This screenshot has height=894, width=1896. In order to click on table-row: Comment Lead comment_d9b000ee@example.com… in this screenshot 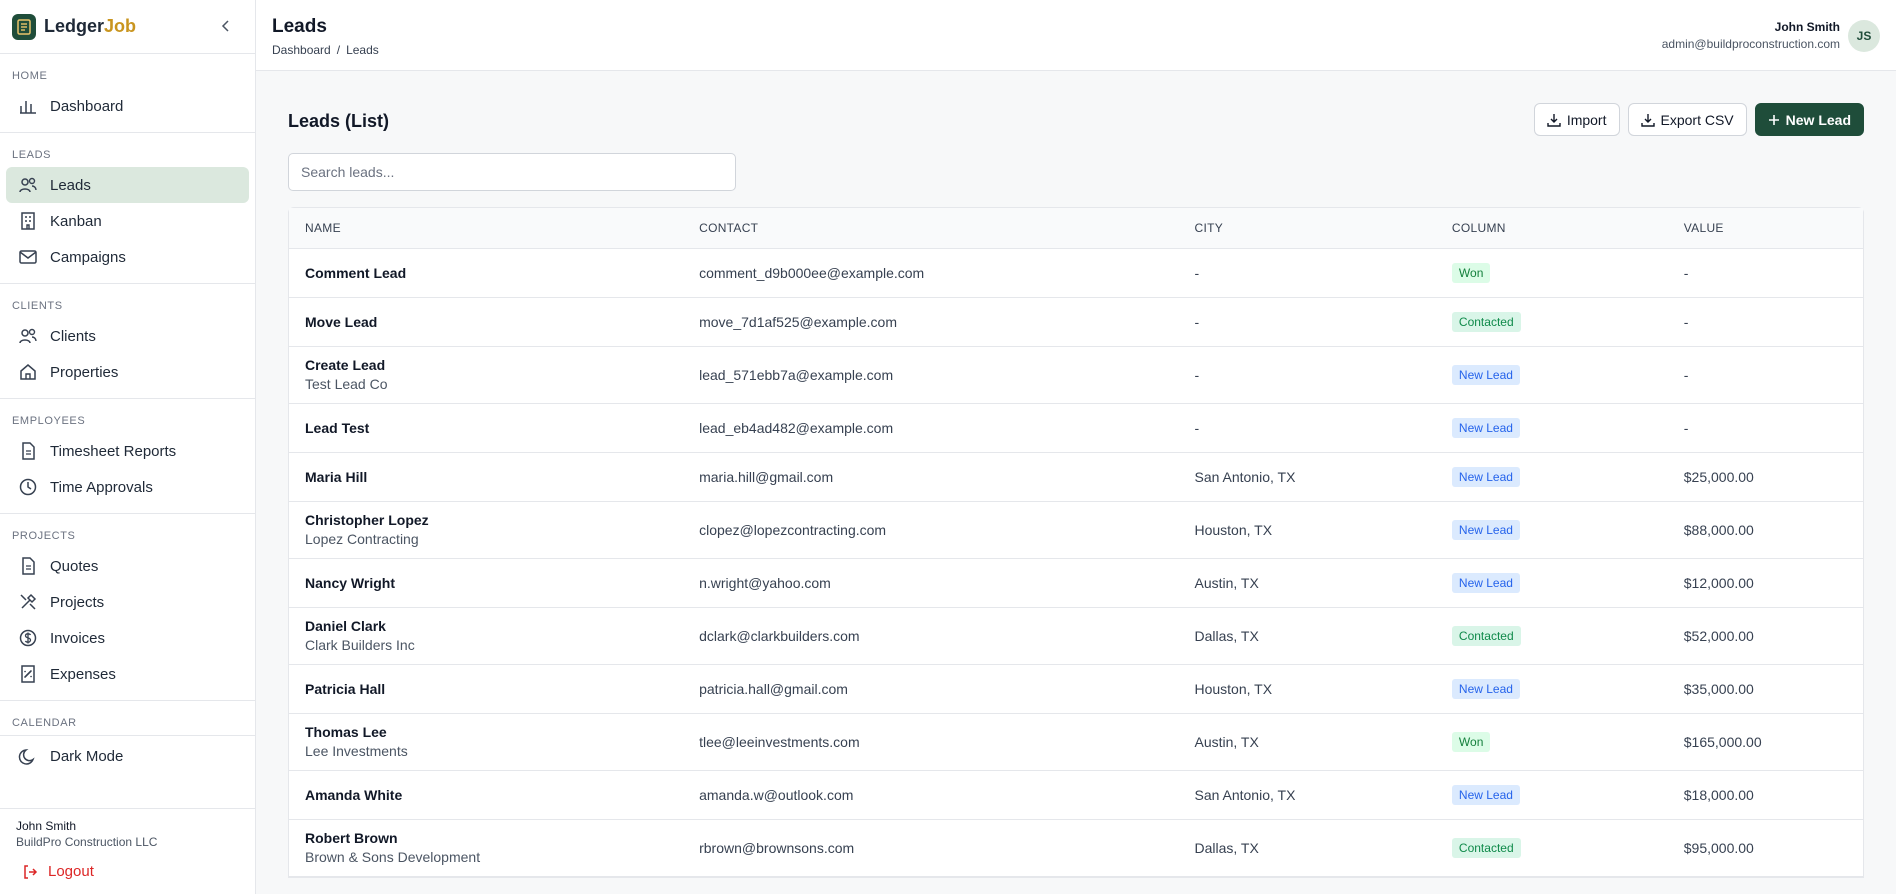, I will do `click(1076, 273)`.